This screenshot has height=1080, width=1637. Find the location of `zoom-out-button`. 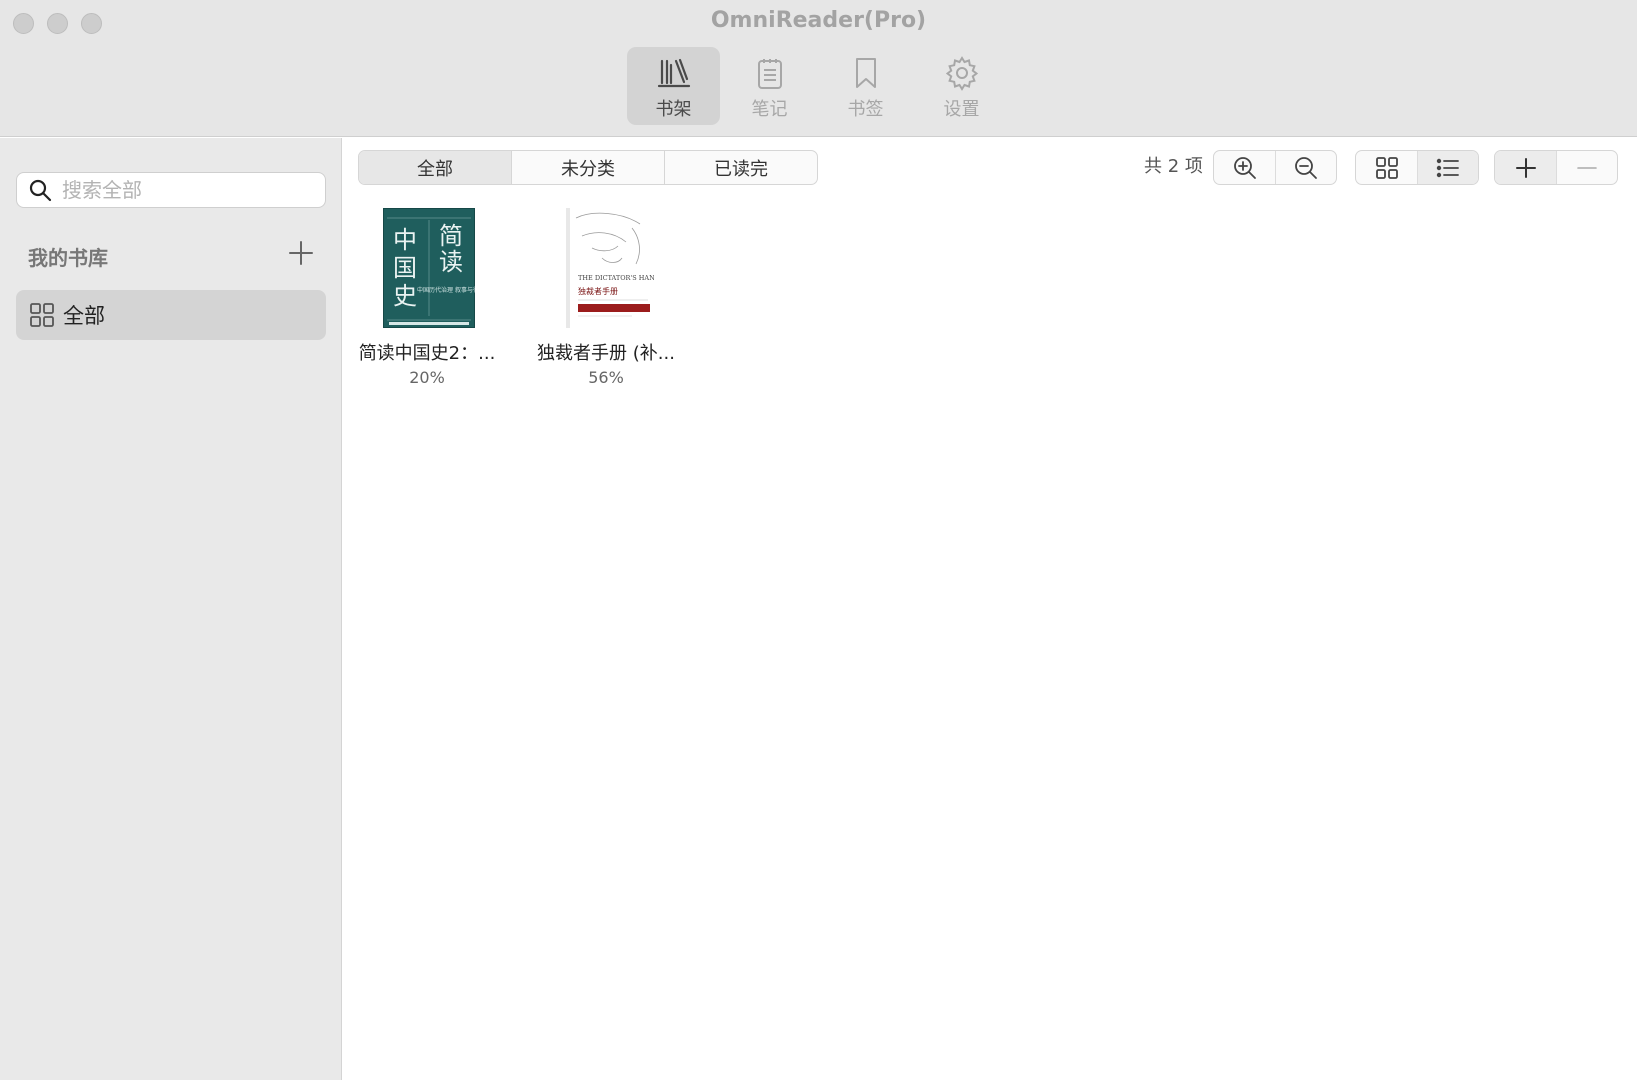

zoom-out-button is located at coordinates (1305, 167).